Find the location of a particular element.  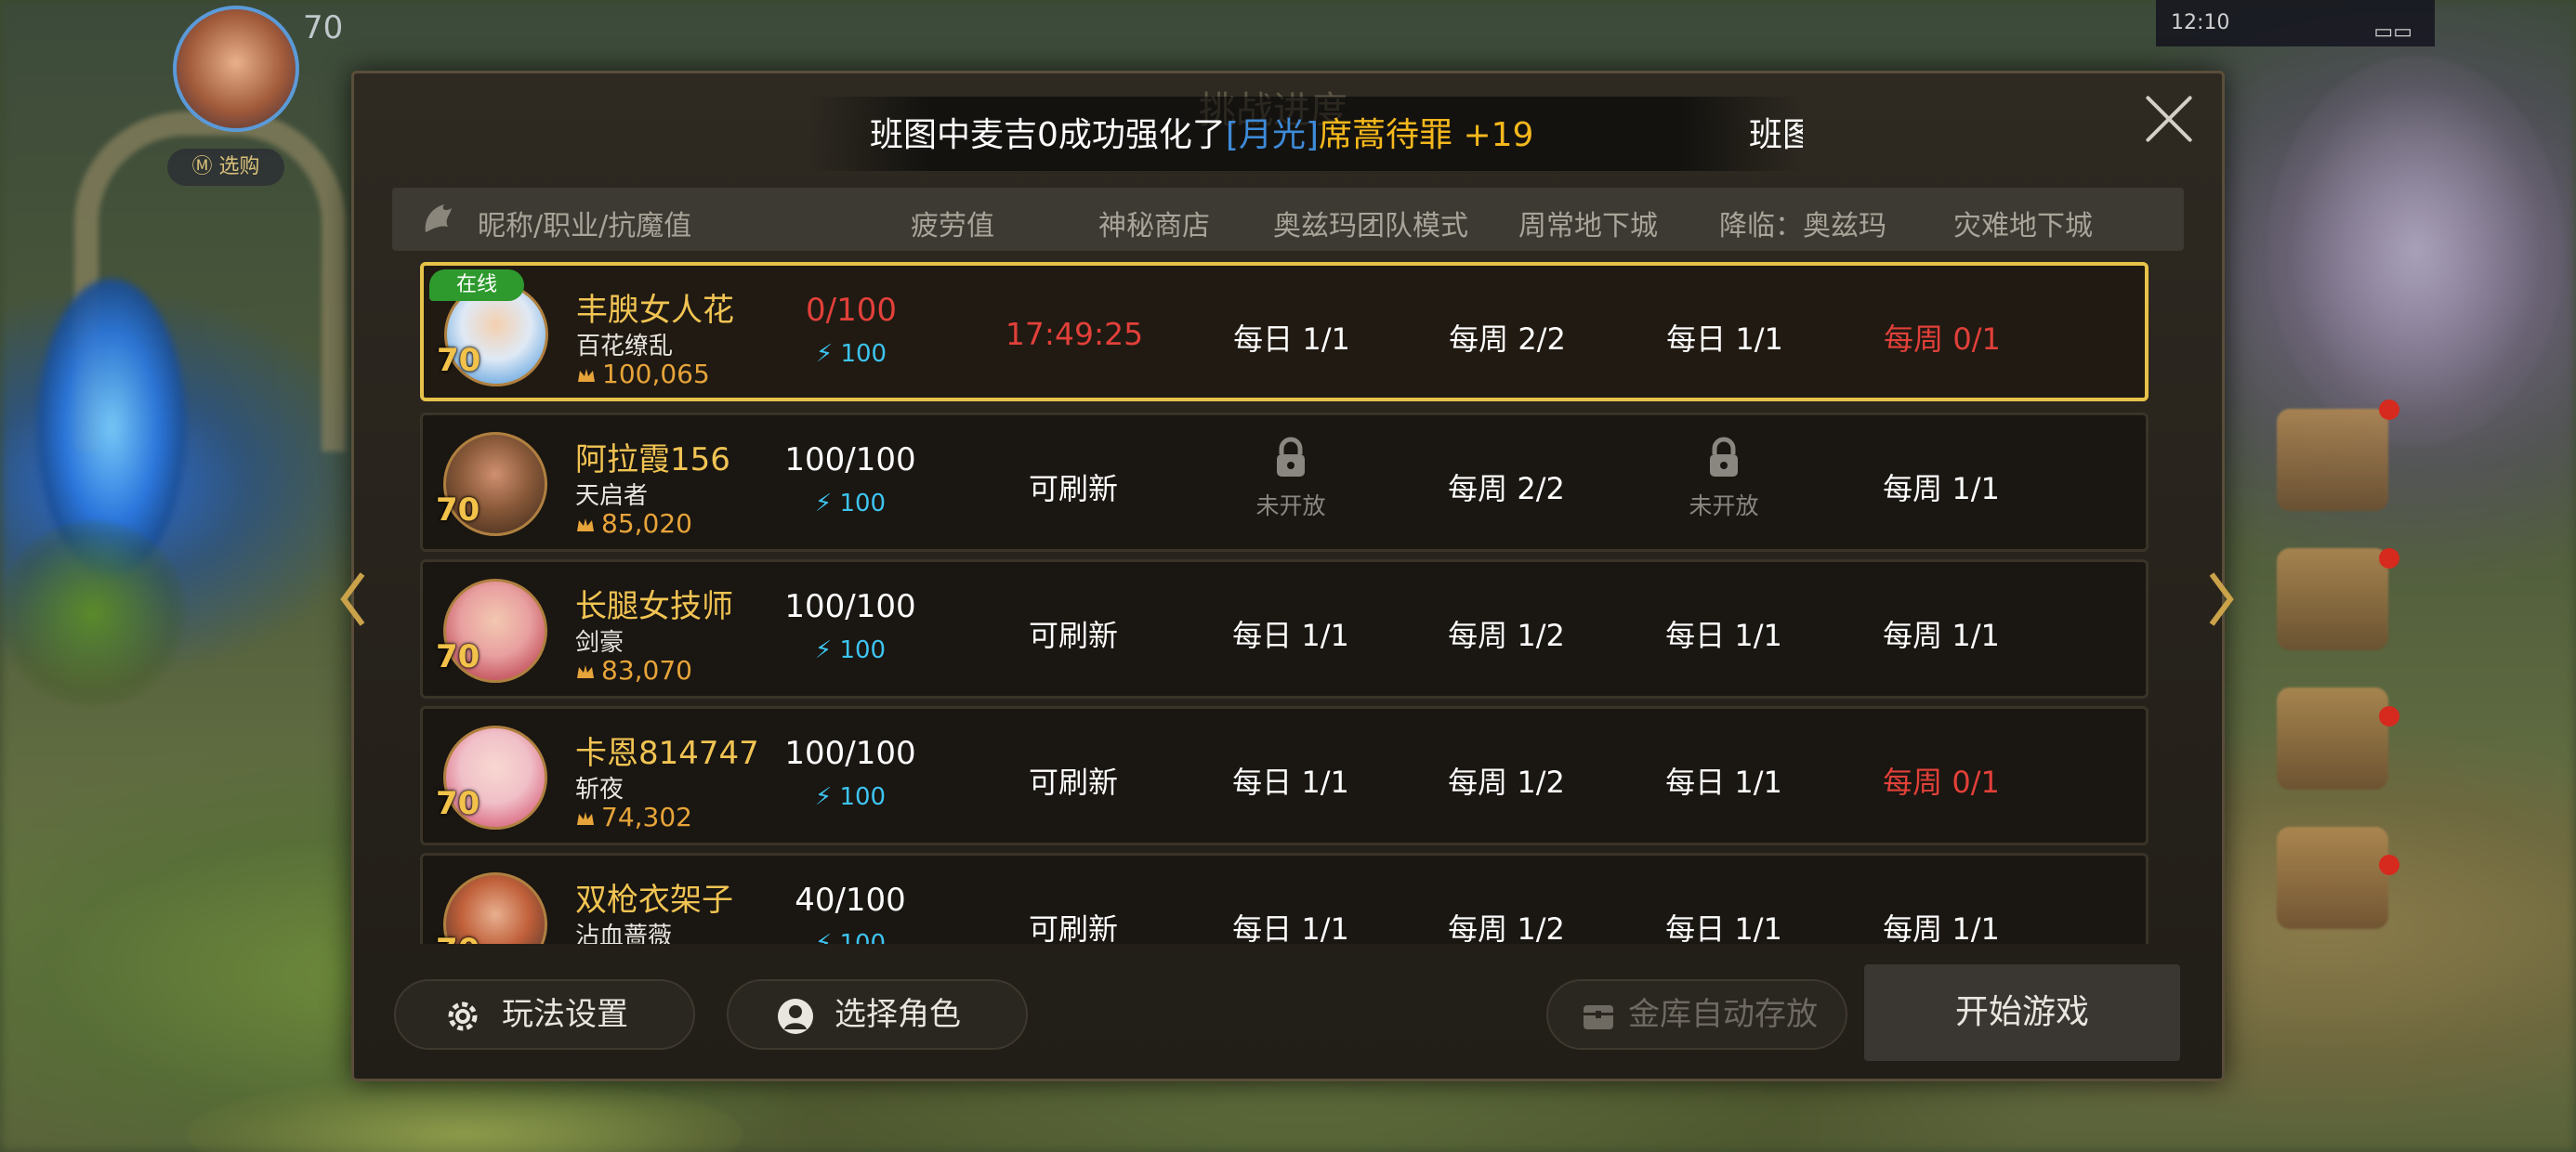

power-value: 74,302 is located at coordinates (646, 817).